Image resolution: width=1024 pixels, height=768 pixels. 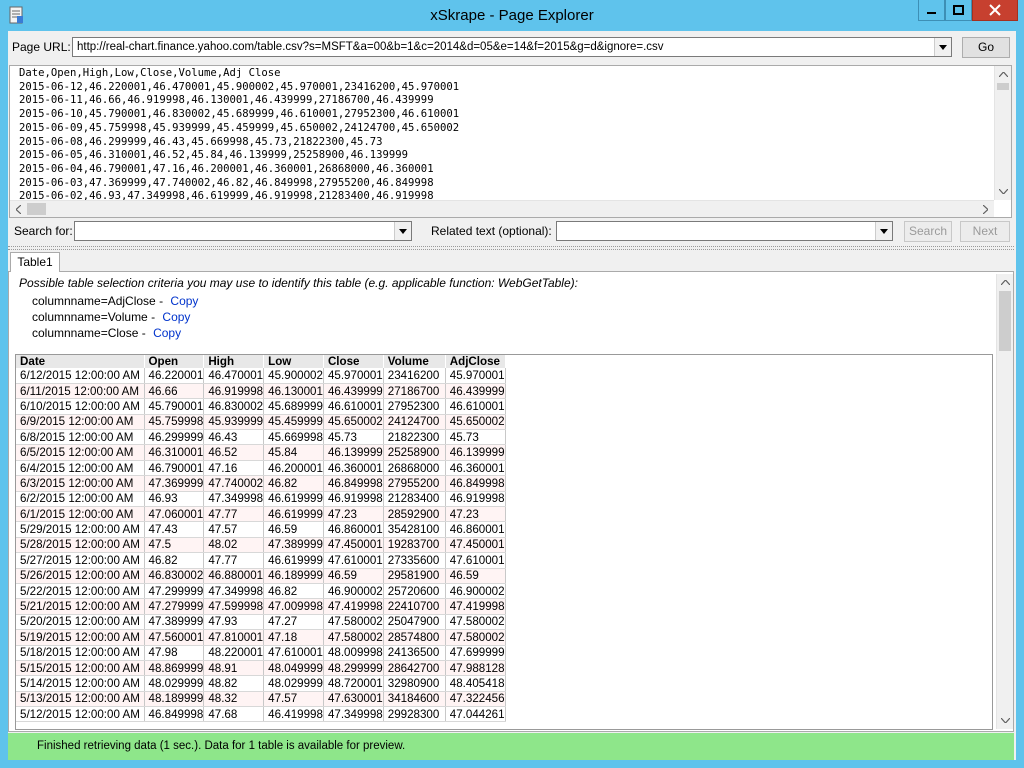 I want to click on table-cell: 45.459999, so click(x=293, y=422).